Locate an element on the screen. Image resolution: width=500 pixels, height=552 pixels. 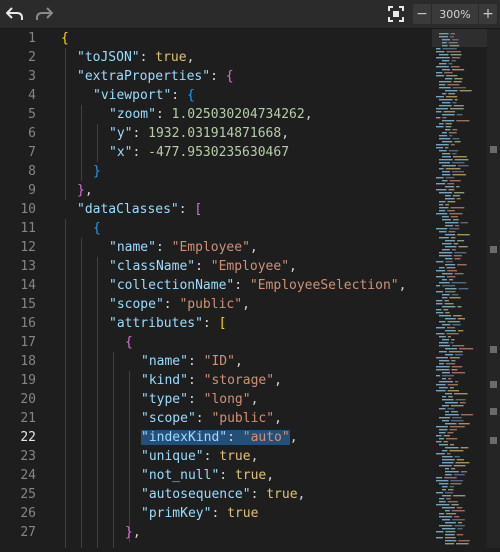
line-number: 13 is located at coordinates (28, 266).